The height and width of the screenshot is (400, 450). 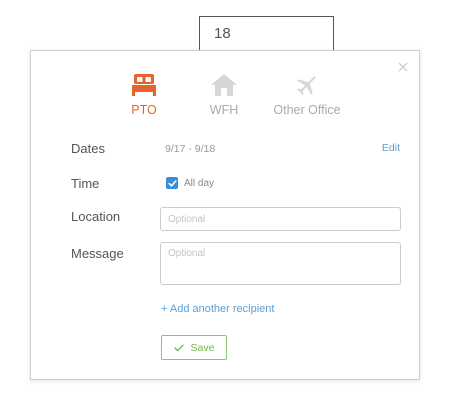 What do you see at coordinates (199, 183) in the screenshot?
I see `all-day-label: All day` at bounding box center [199, 183].